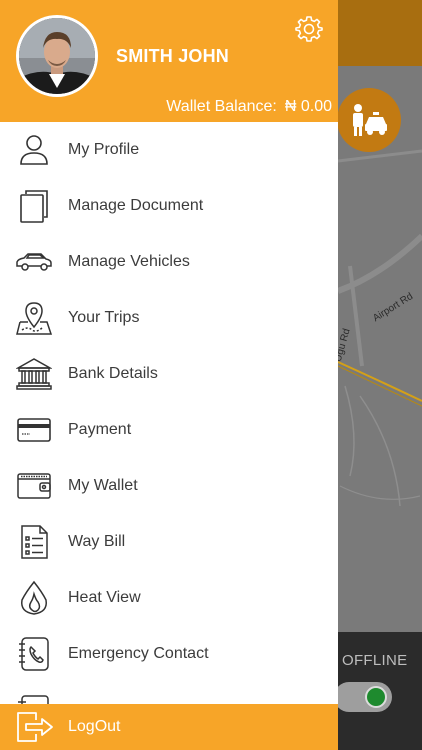 This screenshot has width=422, height=750. What do you see at coordinates (376, 697) in the screenshot?
I see `toggle-knob` at bounding box center [376, 697].